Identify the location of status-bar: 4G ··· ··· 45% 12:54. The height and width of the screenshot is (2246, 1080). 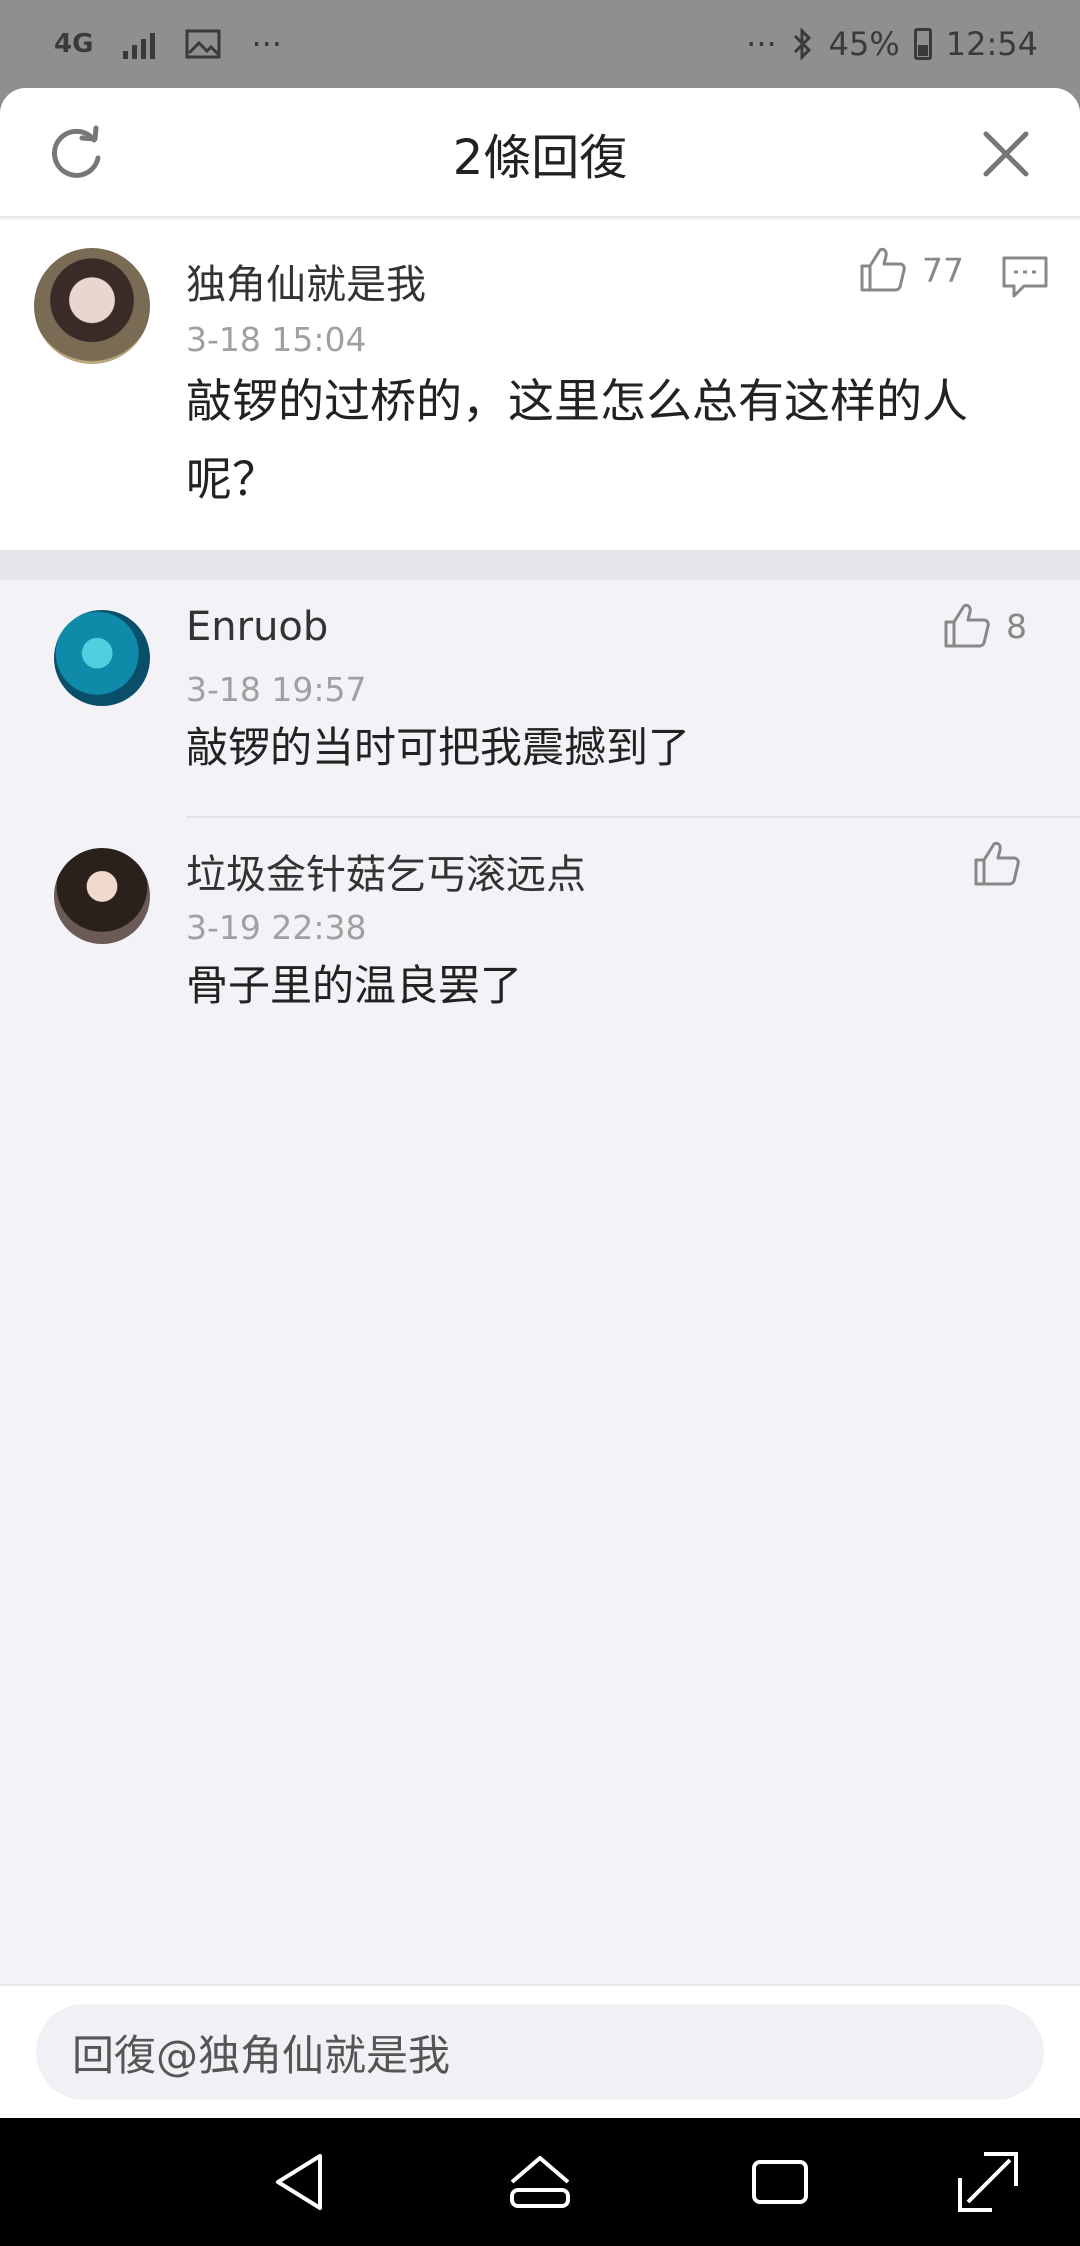
(540, 44).